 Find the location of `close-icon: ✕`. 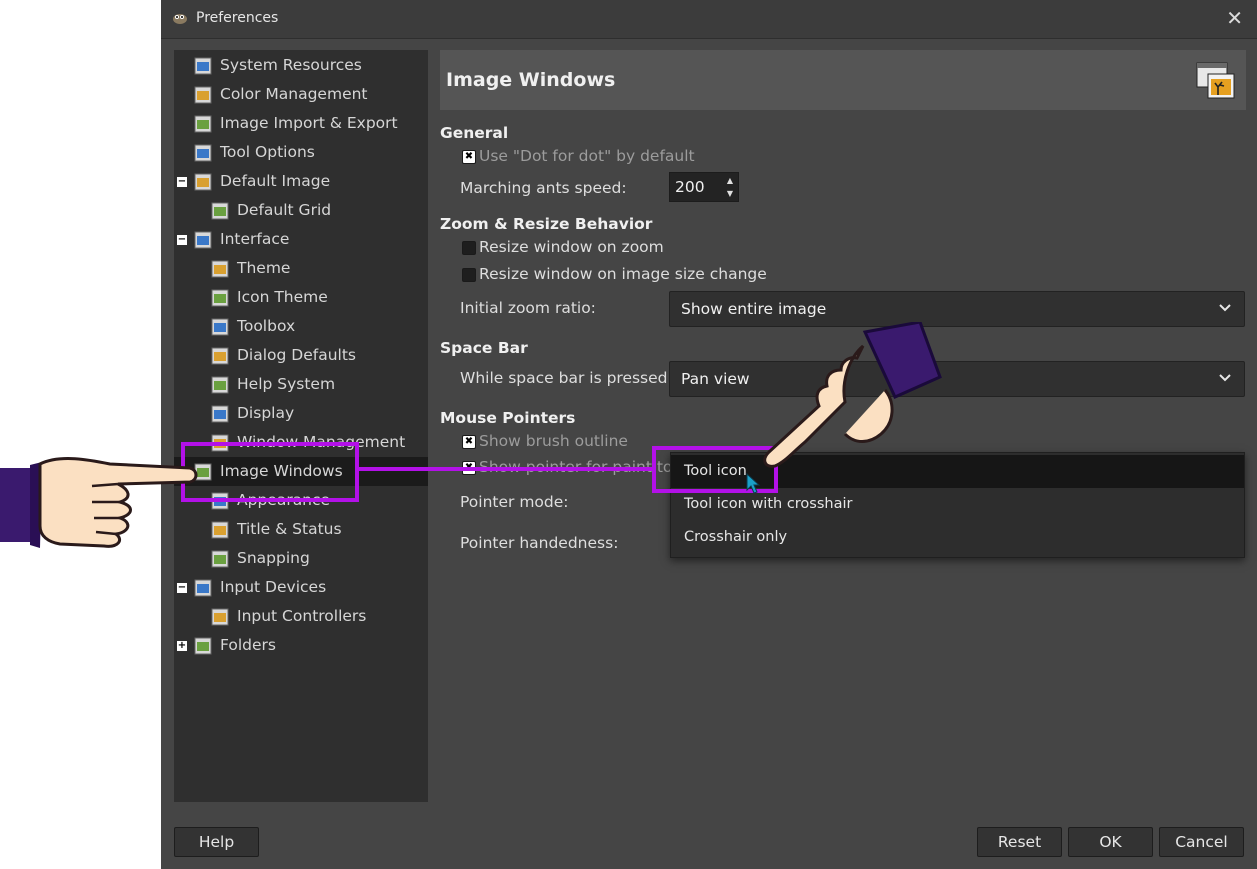

close-icon: ✕ is located at coordinates (1234, 18).